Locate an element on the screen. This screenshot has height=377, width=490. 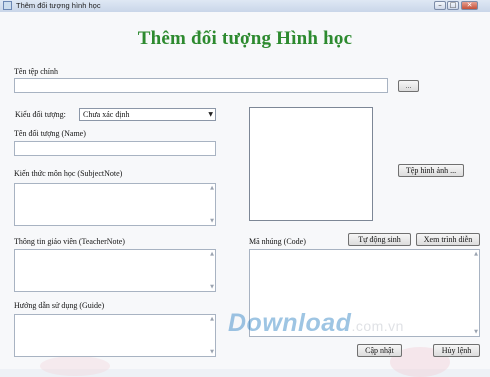
window-title: Thêm đối tượng hình học is located at coordinates (58, 5).